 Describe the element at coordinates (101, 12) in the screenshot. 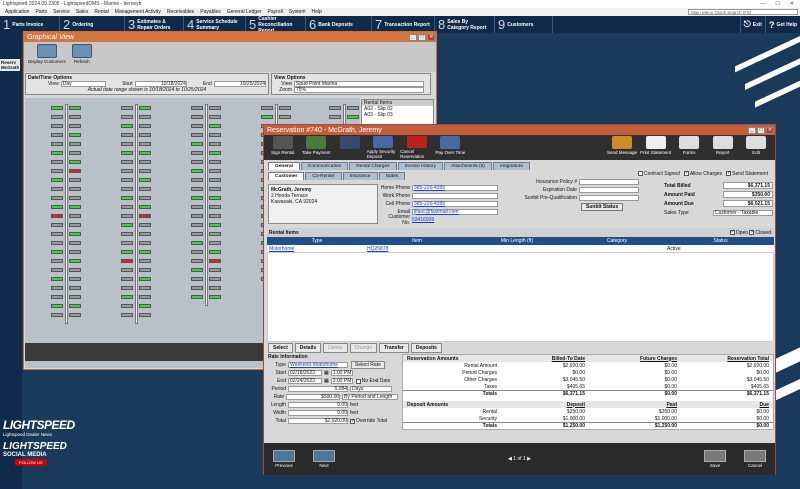

I see `menu-rental: Rental` at that location.